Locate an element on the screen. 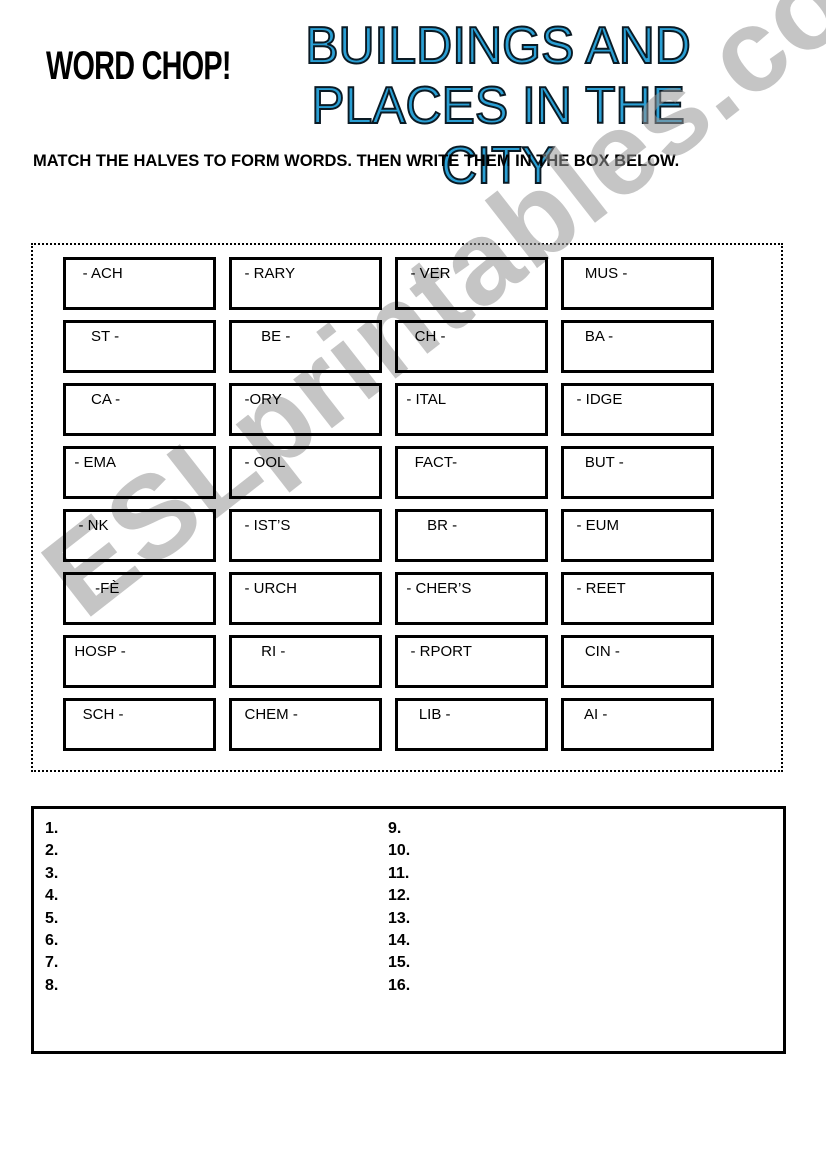  title-line-1: BUILDINGS AND is located at coordinates (498, 46).